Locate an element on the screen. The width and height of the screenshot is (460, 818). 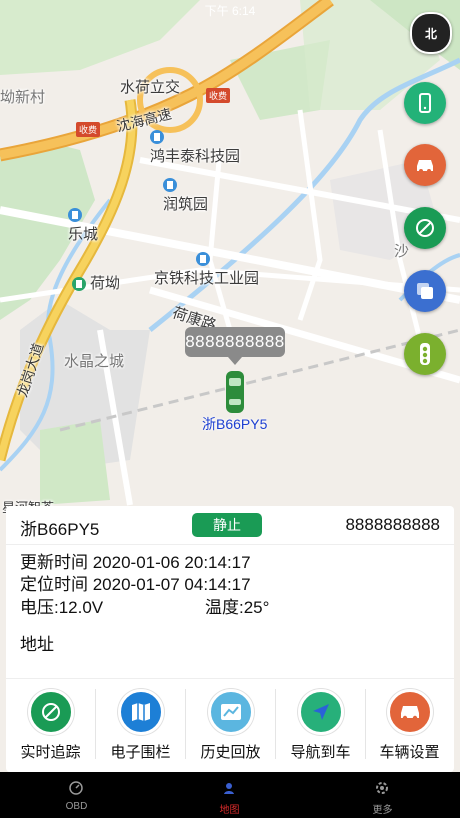
tab-obd: OBD is located at coordinates (76, 795).